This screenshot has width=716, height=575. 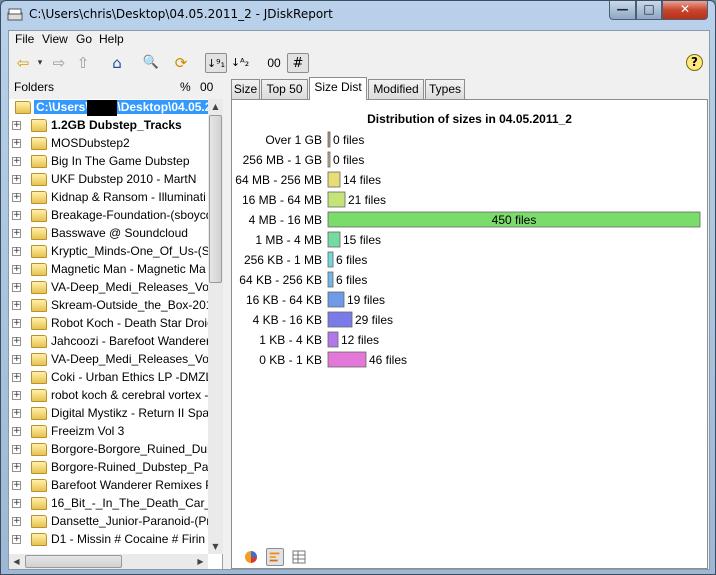 What do you see at coordinates (108, 108) in the screenshot?
I see `tree-root-node: C:\Users\chris\Desktop\04.05.2011_2` at bounding box center [108, 108].